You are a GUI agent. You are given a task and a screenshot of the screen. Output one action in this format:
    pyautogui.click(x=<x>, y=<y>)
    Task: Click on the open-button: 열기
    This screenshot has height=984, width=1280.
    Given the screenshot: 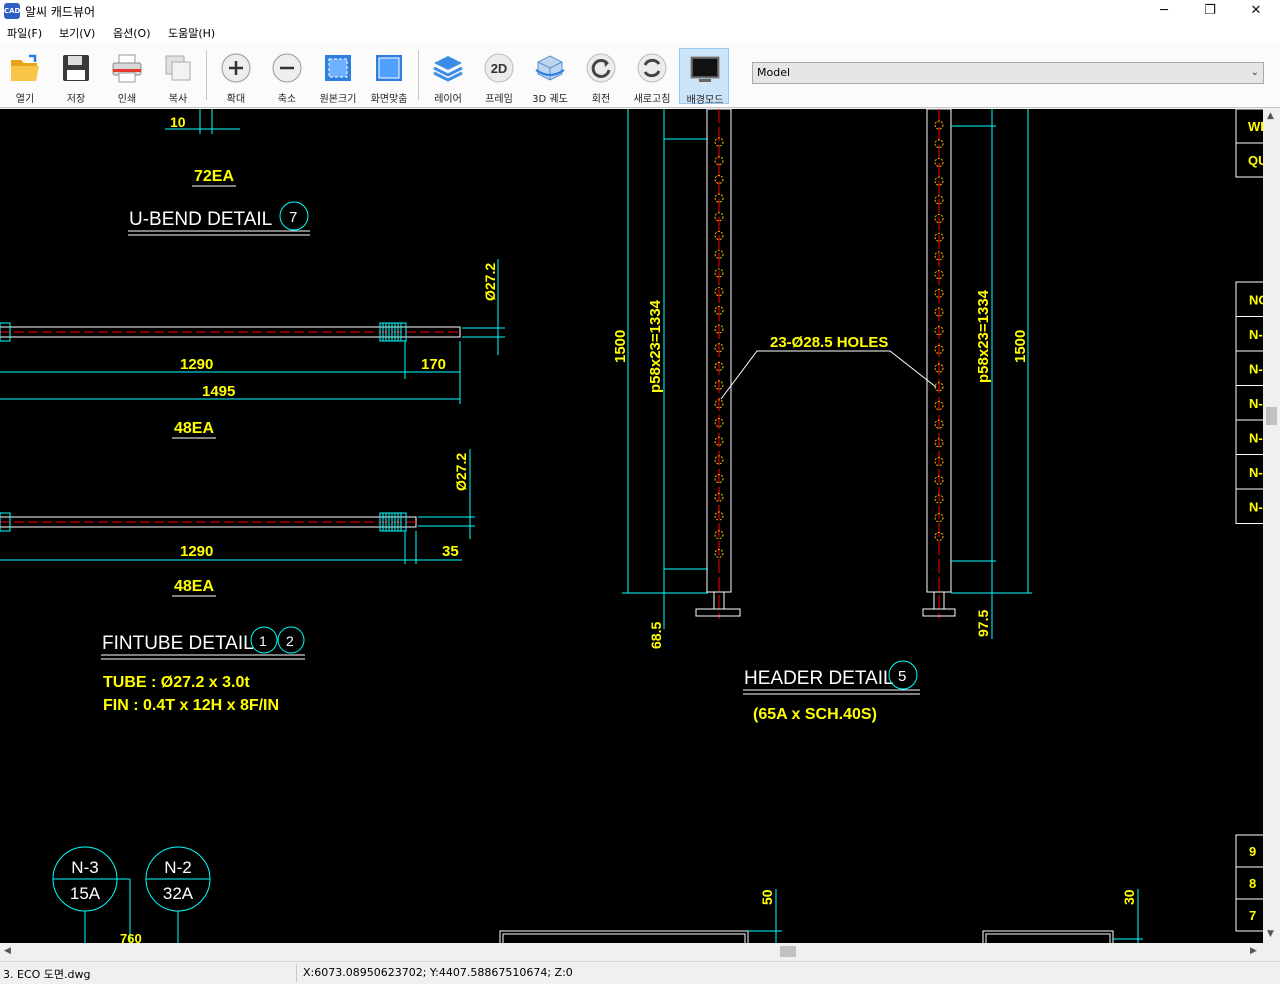 What is the action you would take?
    pyautogui.click(x=25, y=76)
    